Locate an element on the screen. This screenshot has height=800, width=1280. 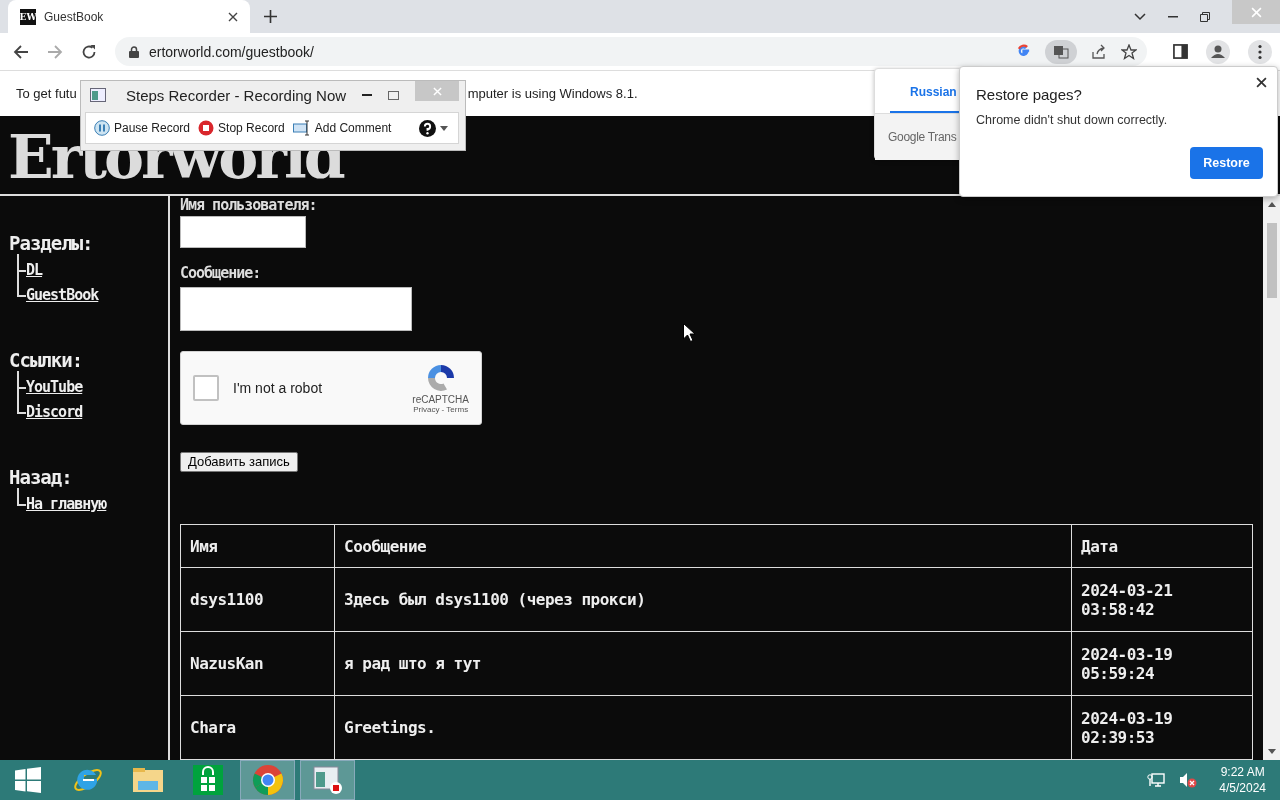
captcha-links: Privacy - Terms is located at coordinates (441, 409).